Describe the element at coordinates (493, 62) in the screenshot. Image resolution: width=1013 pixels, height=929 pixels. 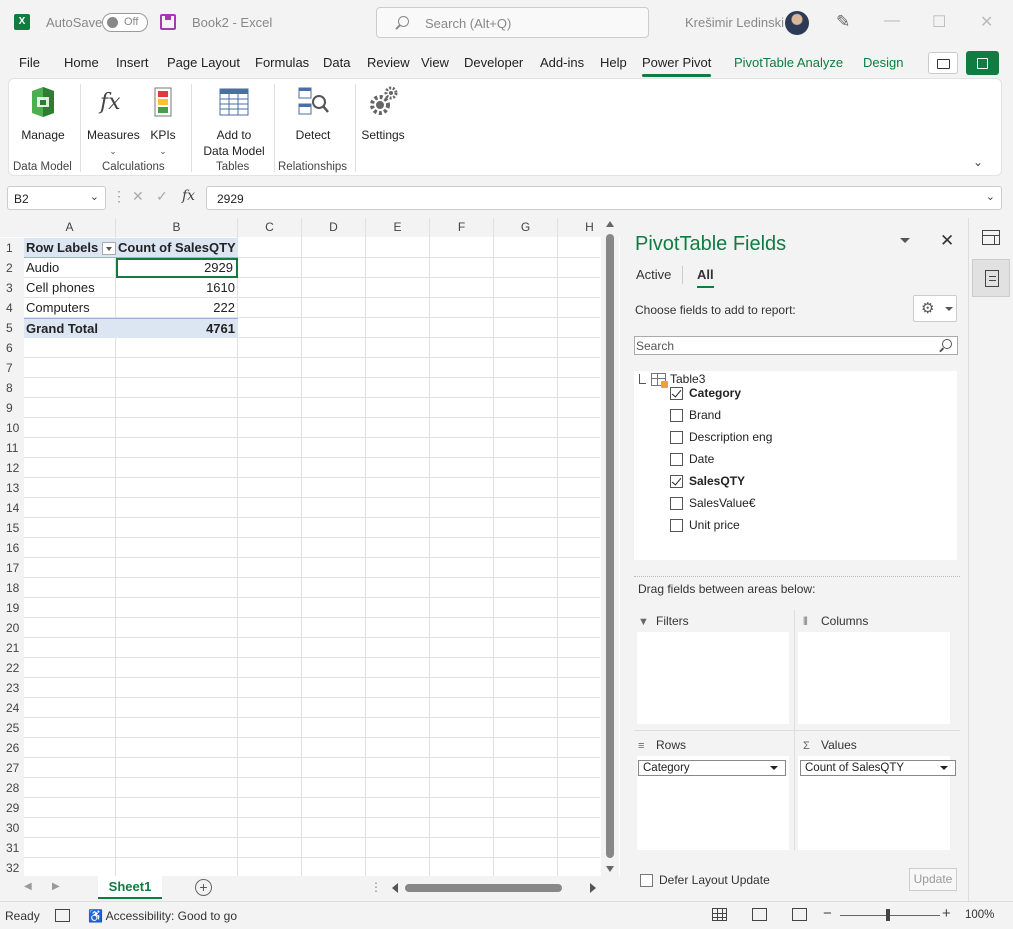
I see `menu-developer: Developer` at that location.